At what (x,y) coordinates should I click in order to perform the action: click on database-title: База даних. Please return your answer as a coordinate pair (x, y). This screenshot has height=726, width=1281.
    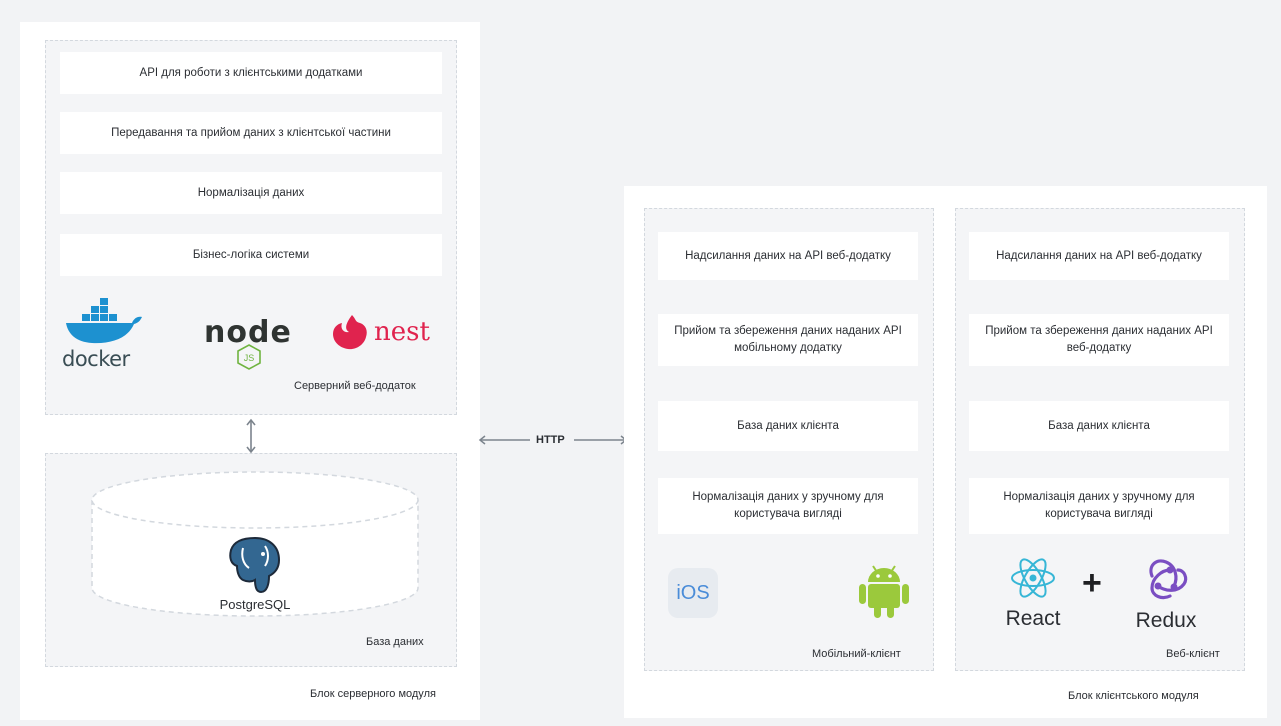
    Looking at the image, I should click on (395, 642).